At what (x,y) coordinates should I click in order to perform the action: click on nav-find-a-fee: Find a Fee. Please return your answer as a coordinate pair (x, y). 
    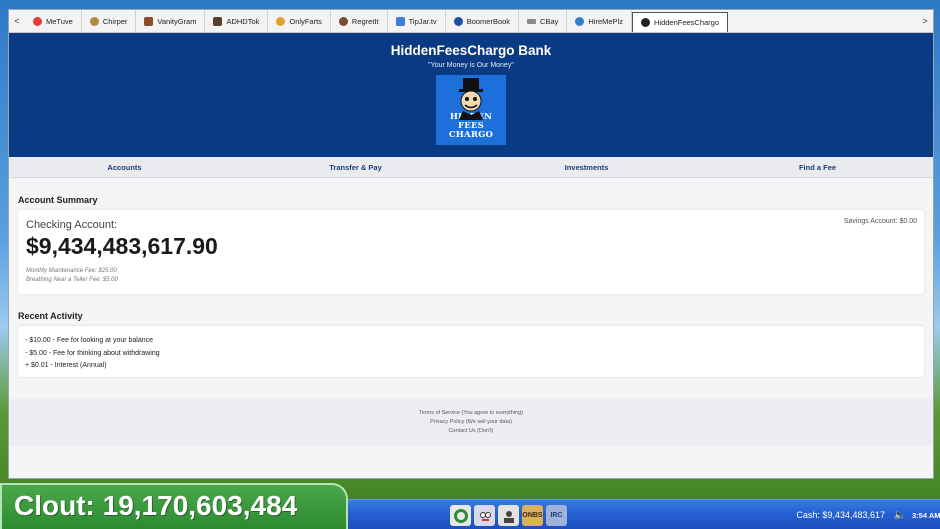
    Looking at the image, I should click on (817, 167).